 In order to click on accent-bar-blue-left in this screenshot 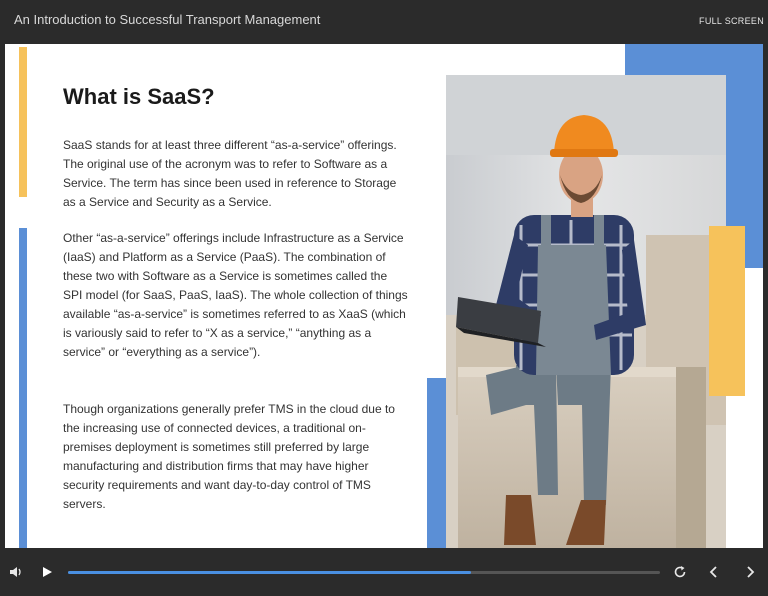, I will do `click(23, 388)`.